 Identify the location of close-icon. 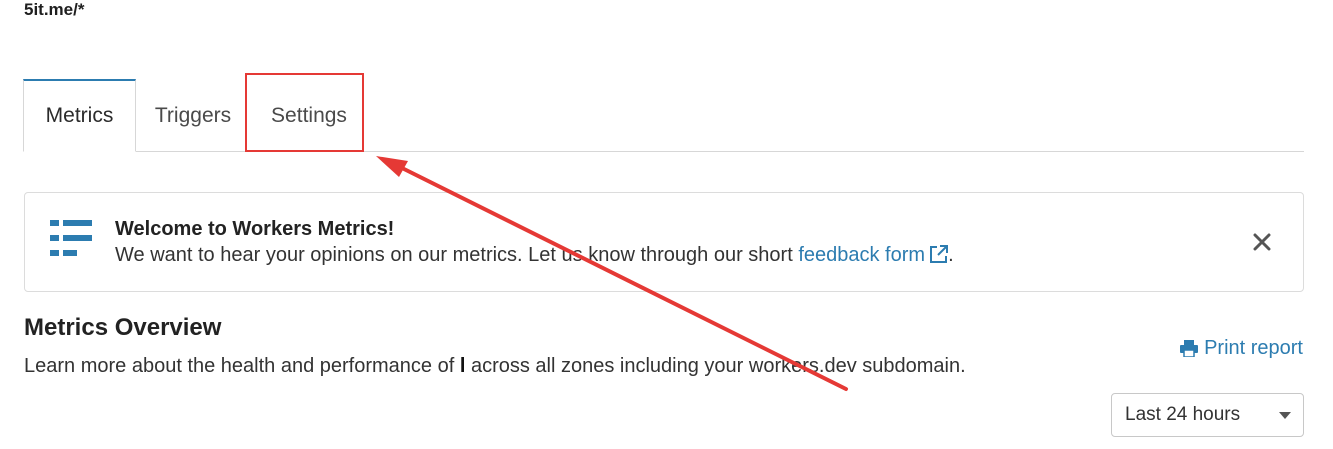
(1262, 242).